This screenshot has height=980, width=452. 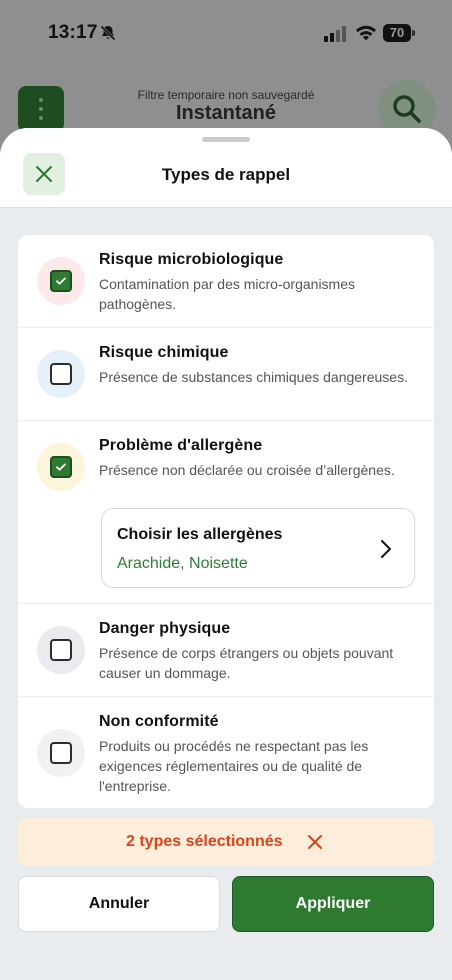 I want to click on sheet-title: Types de rappel, so click(x=226, y=174).